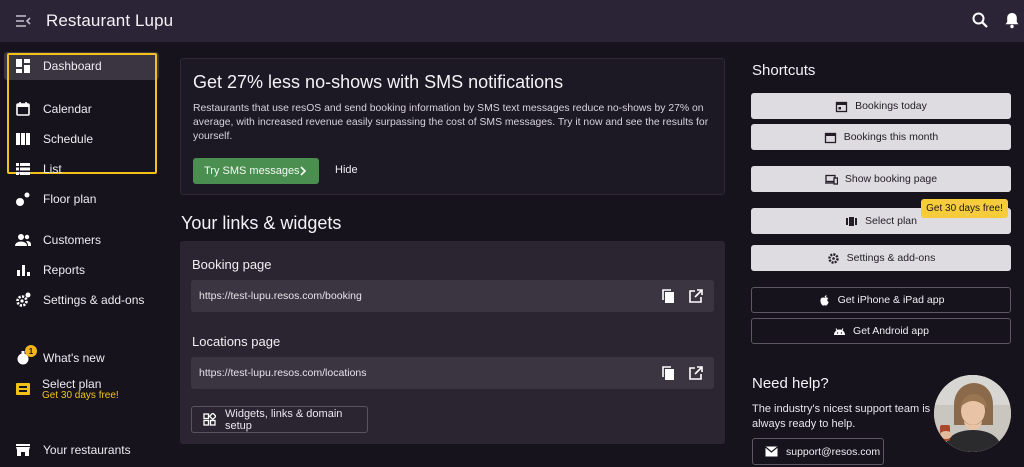 This screenshot has height=467, width=1024. What do you see at coordinates (210, 419) in the screenshot?
I see `widgets-icon` at bounding box center [210, 419].